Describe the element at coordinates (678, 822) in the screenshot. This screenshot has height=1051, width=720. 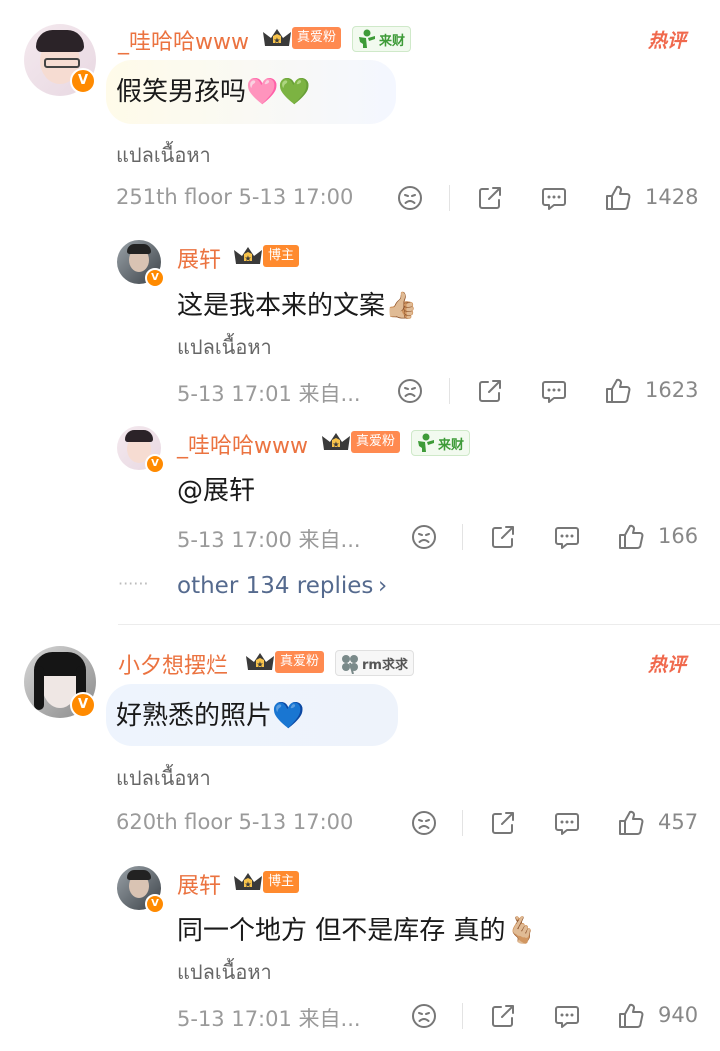
I see `like-count: 457` at that location.